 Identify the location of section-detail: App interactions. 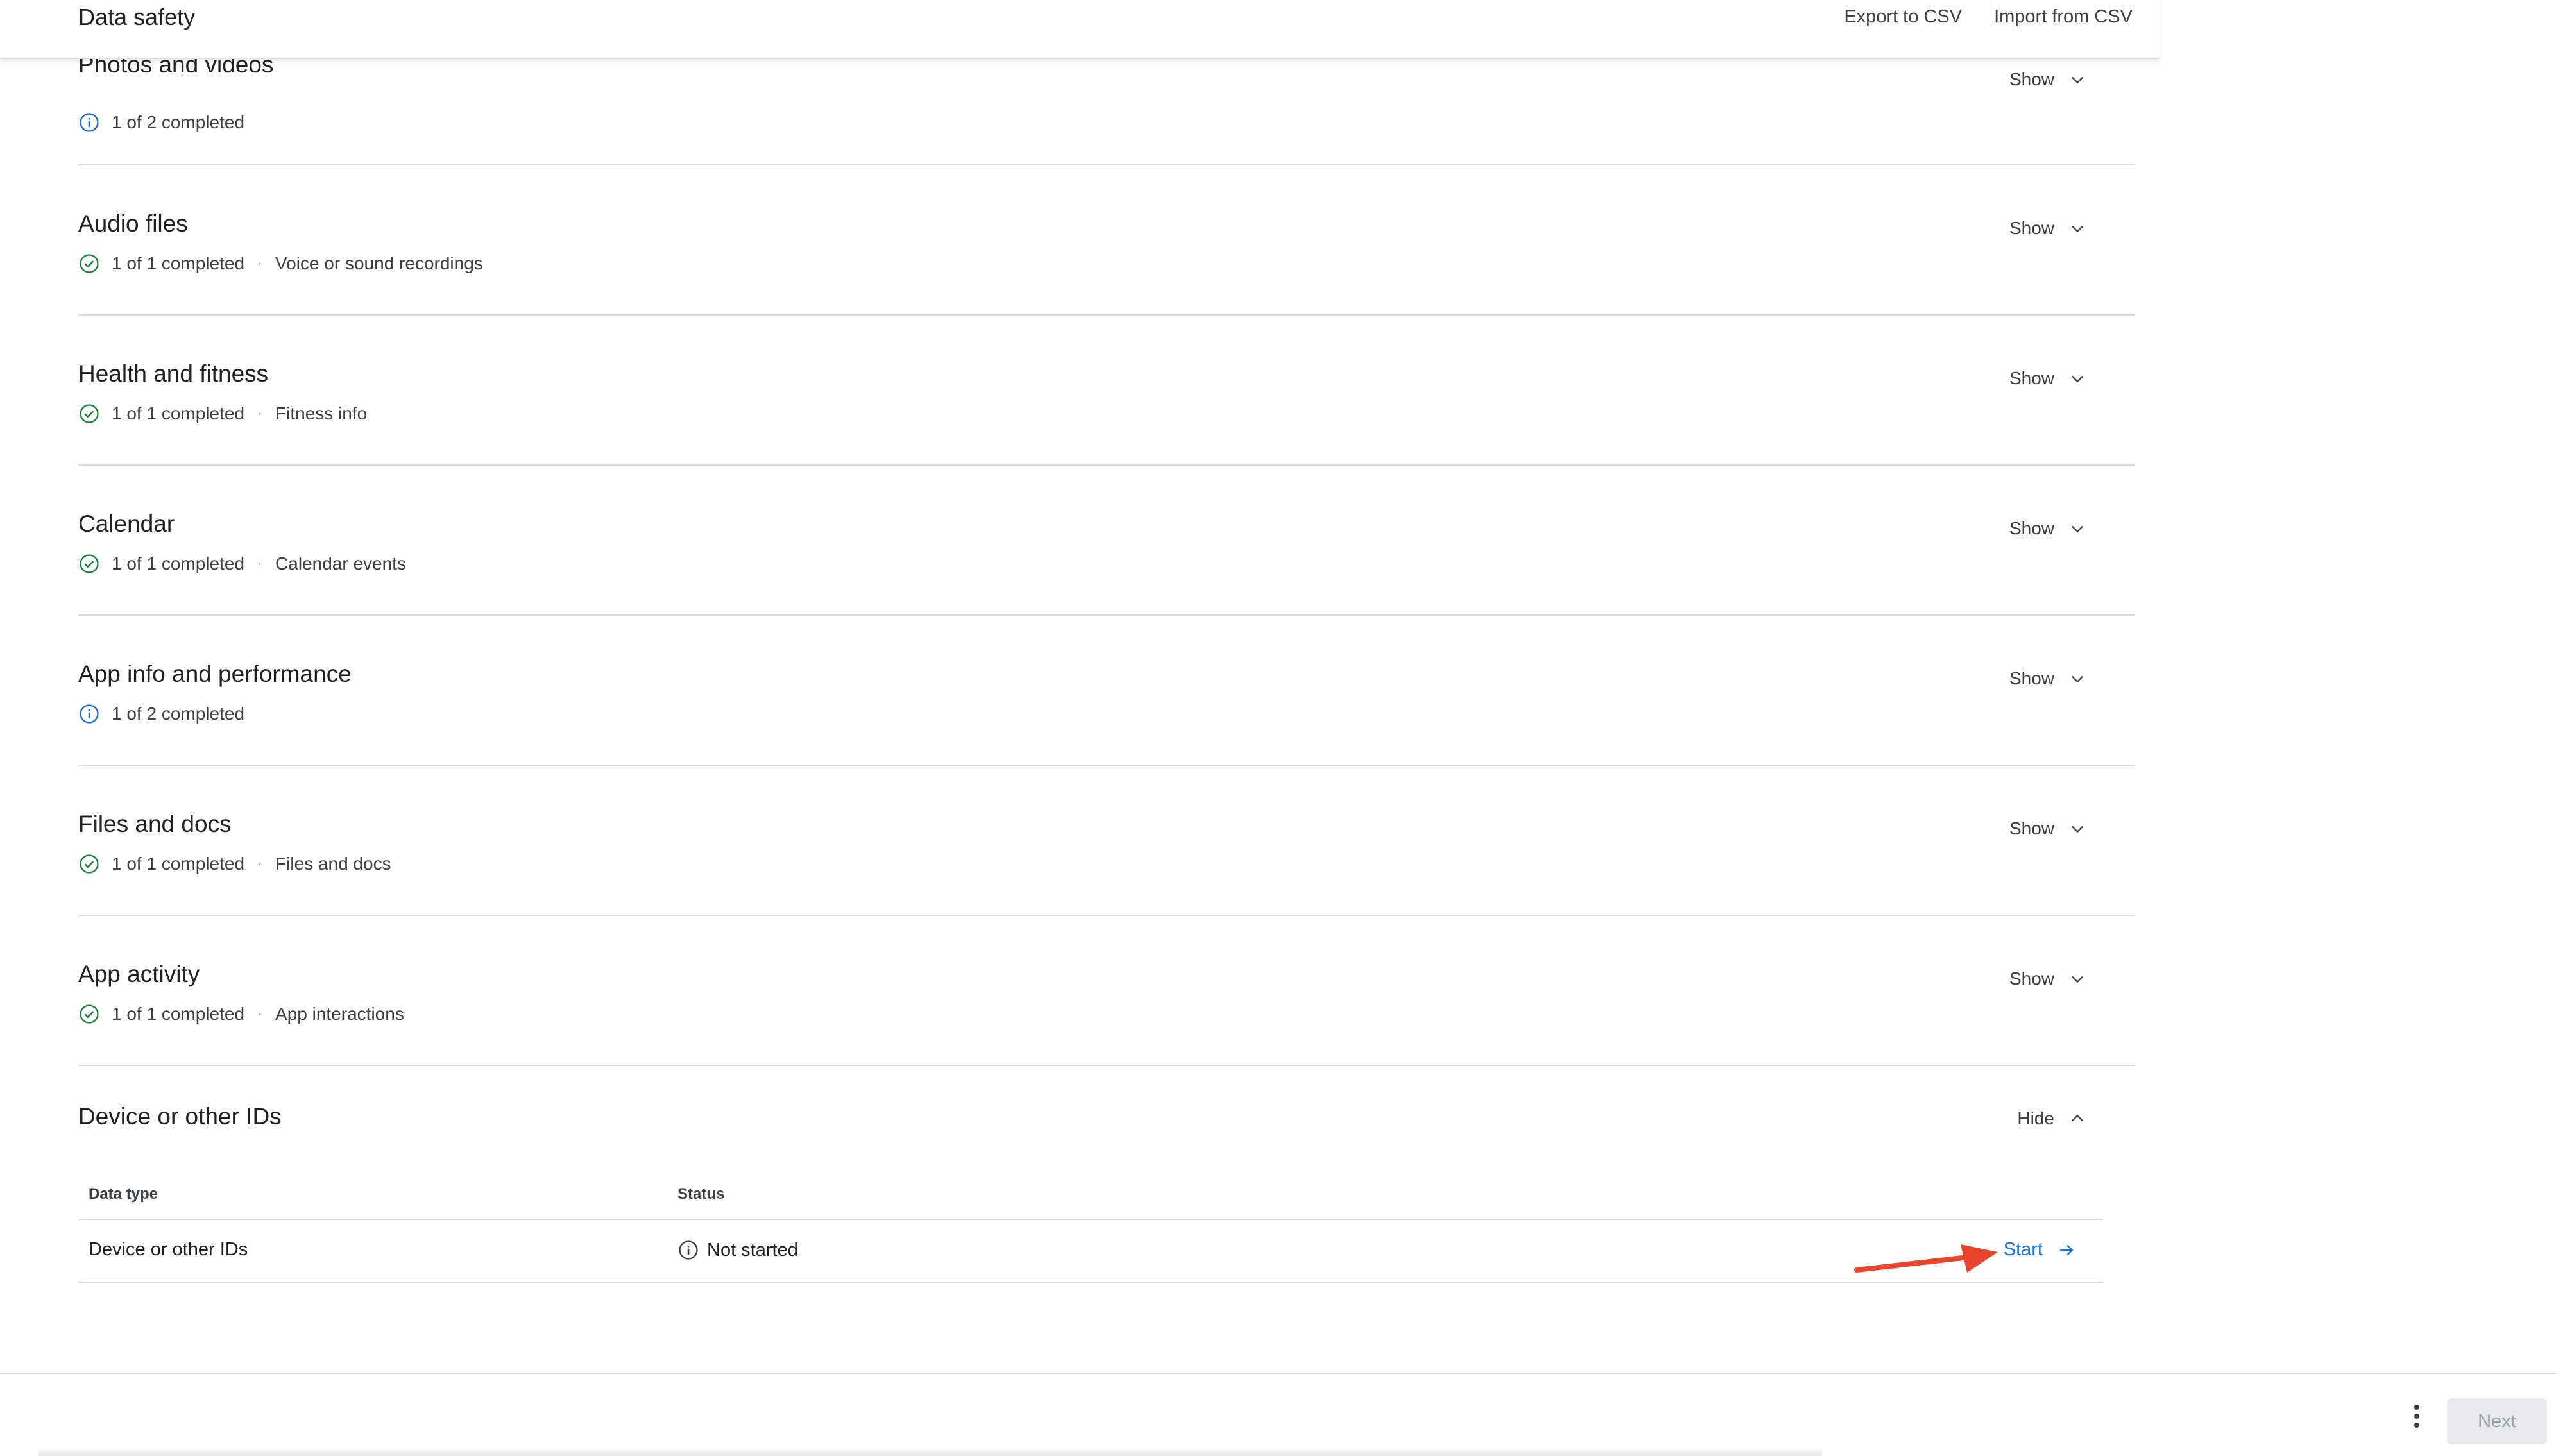
(339, 1014).